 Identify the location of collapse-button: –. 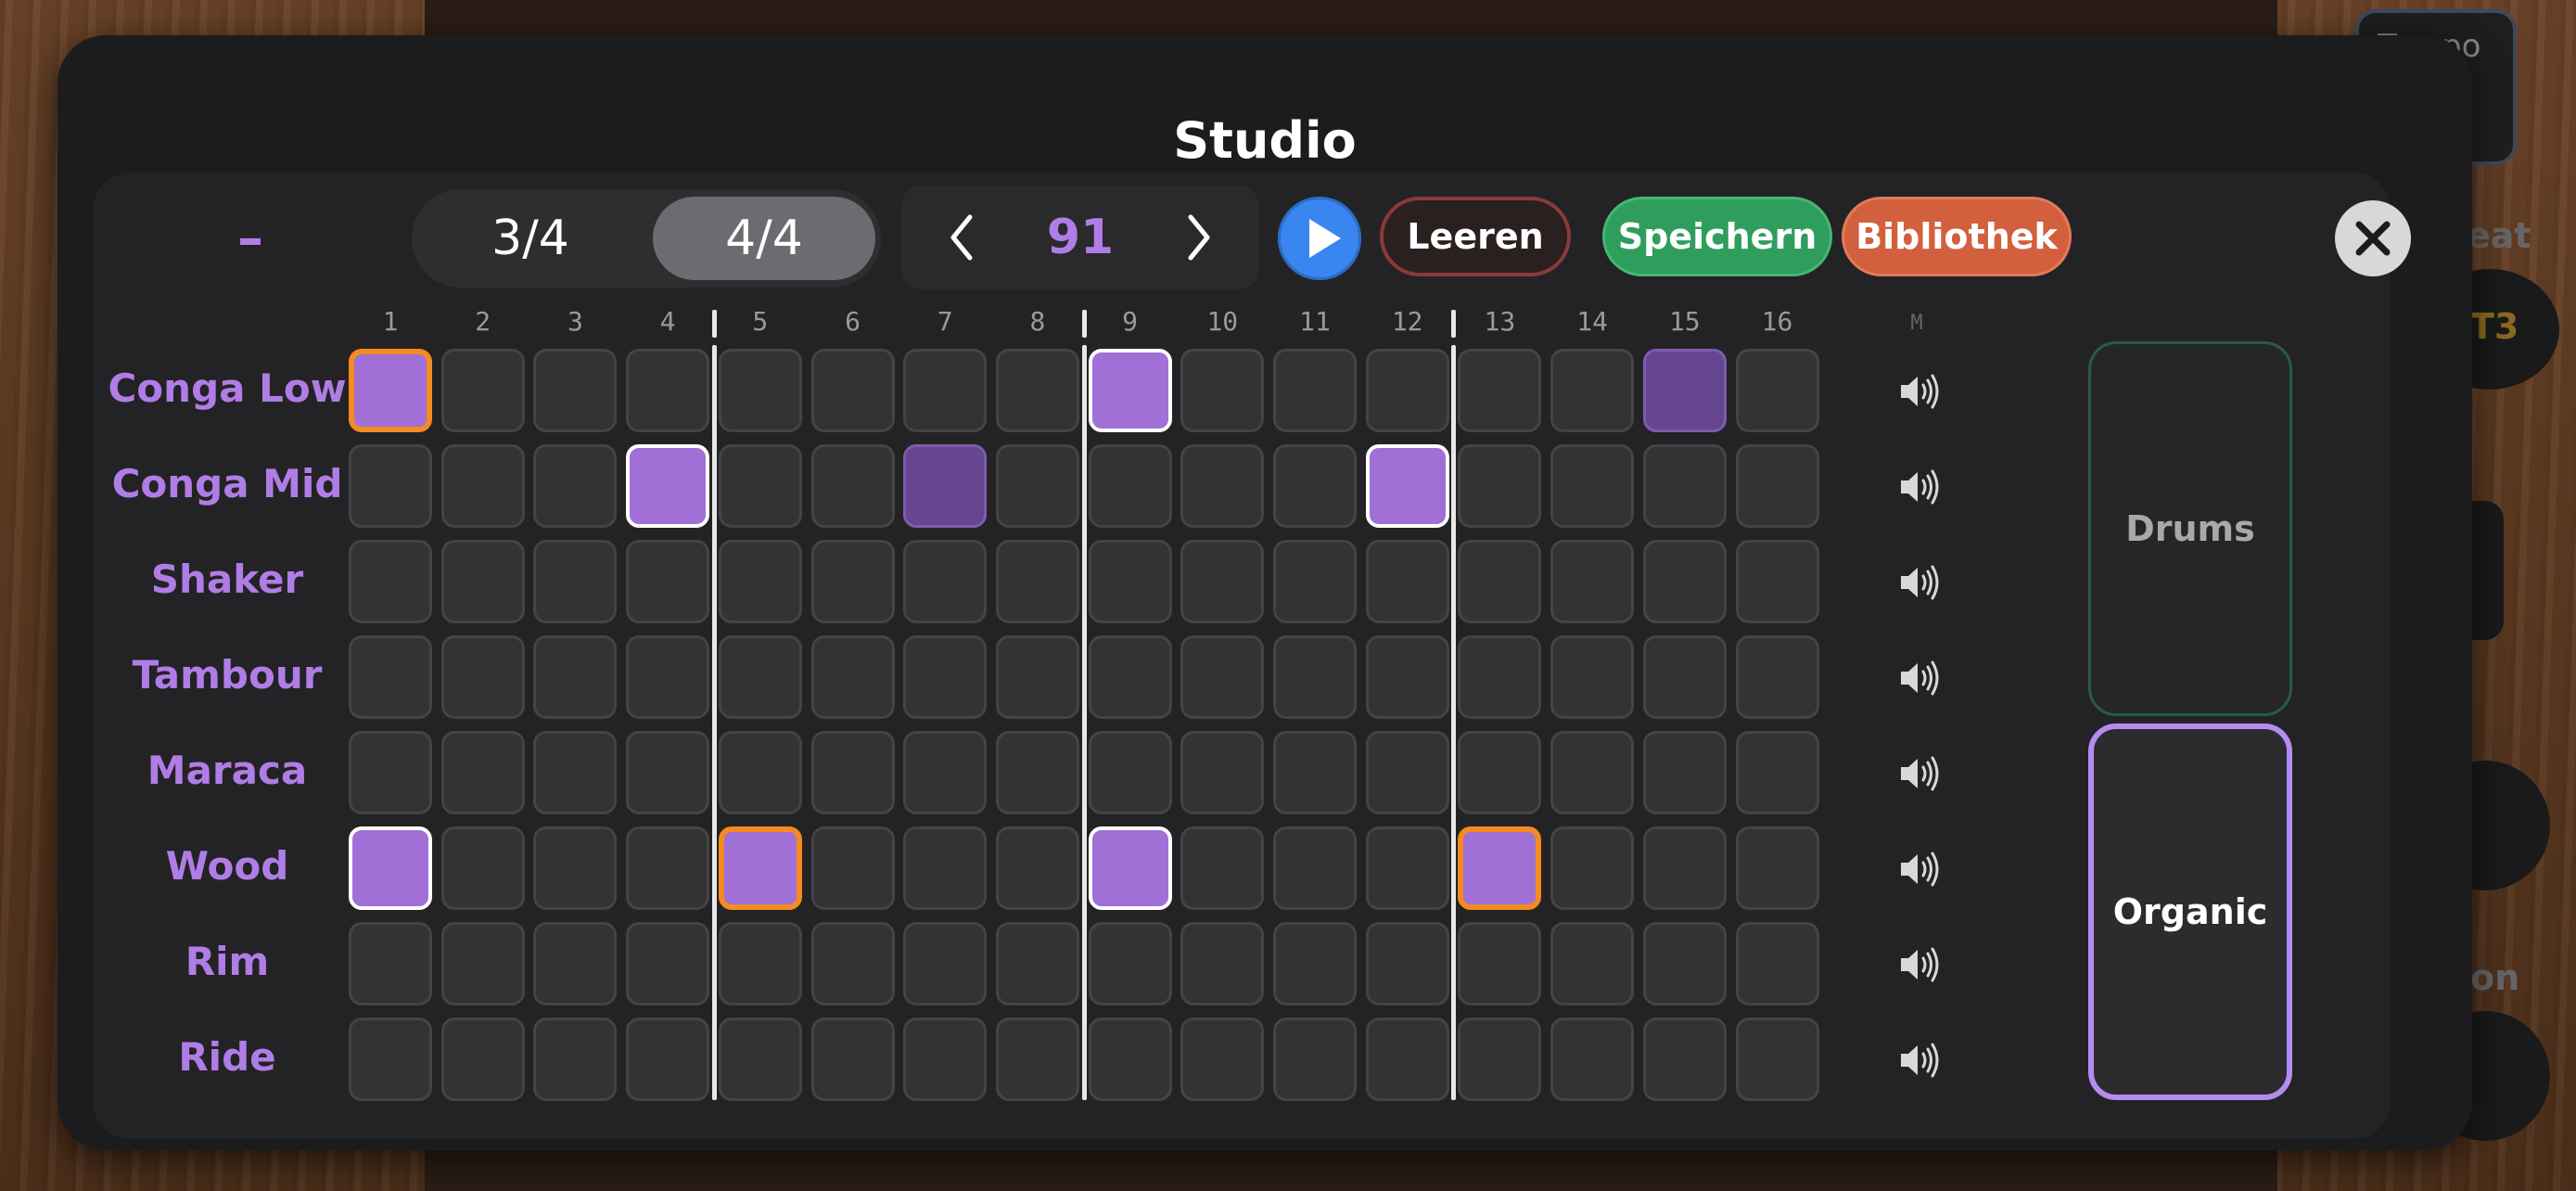
(251, 239).